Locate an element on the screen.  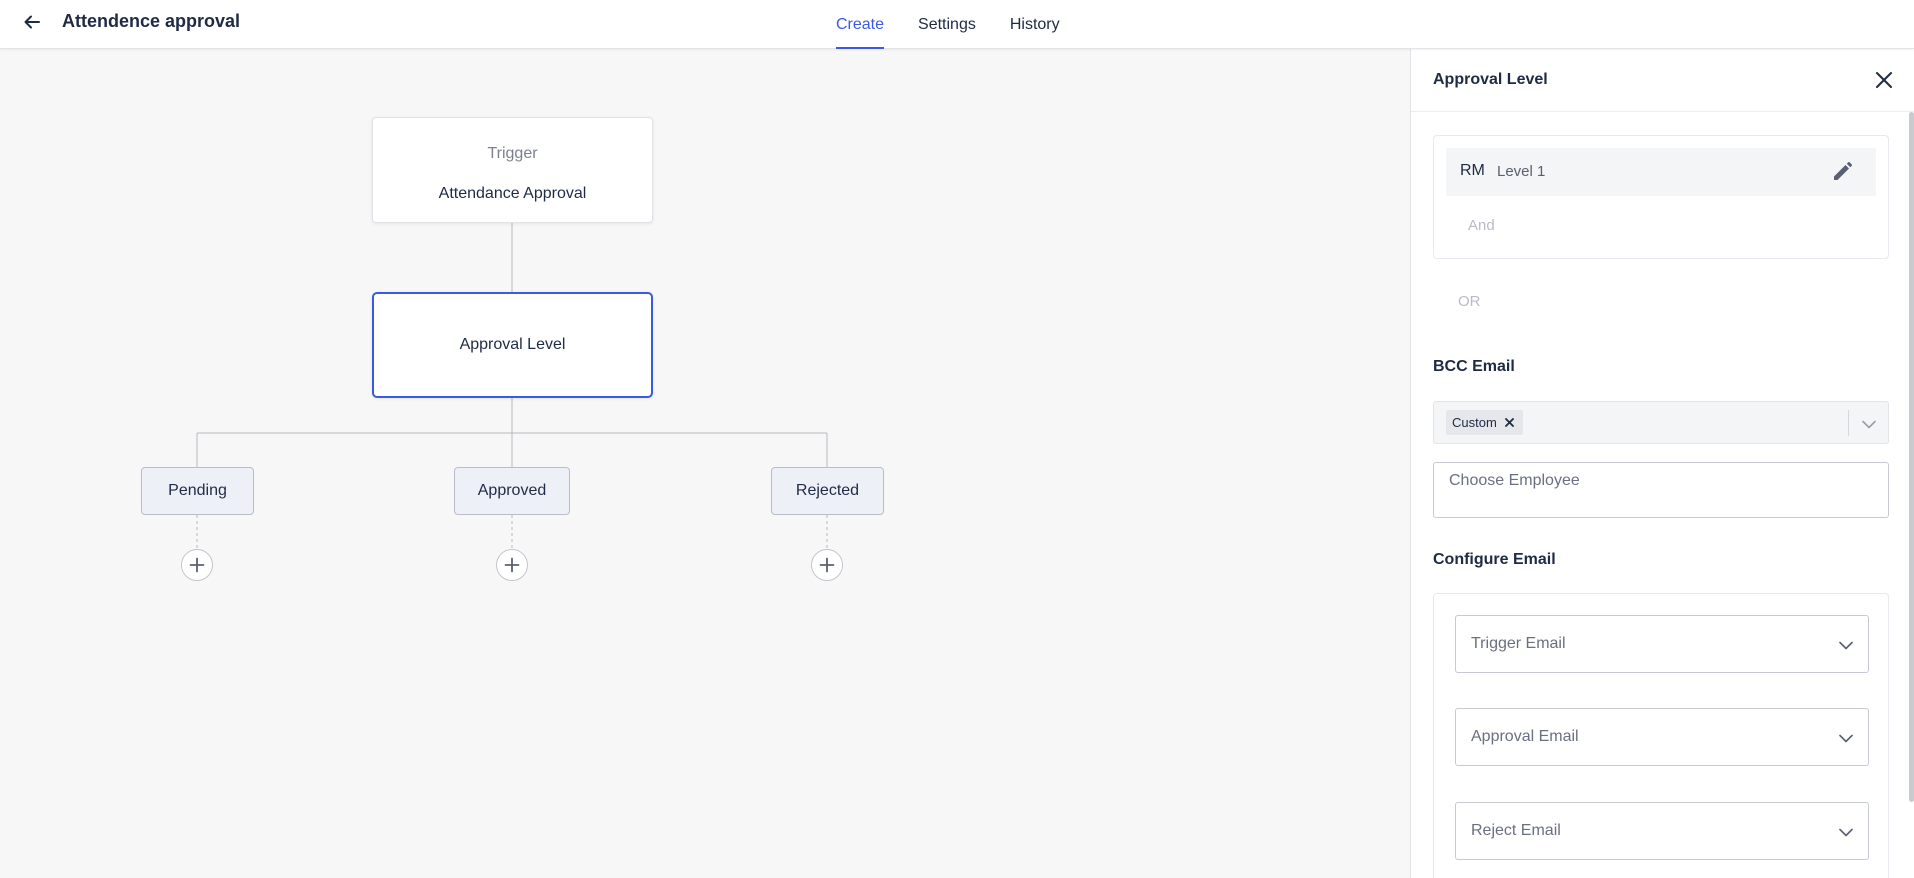
configure-email-label: Configure Email is located at coordinates (1494, 559).